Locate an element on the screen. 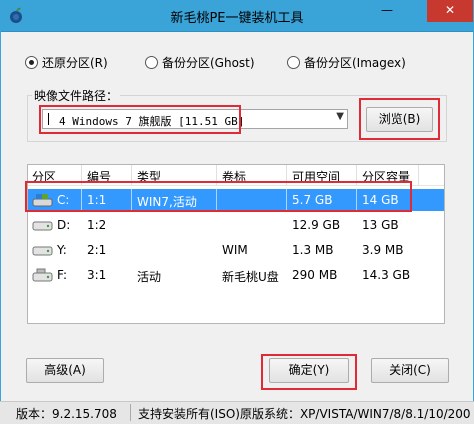 The width and height of the screenshot is (474, 424). status-divider is located at coordinates (130, 412).